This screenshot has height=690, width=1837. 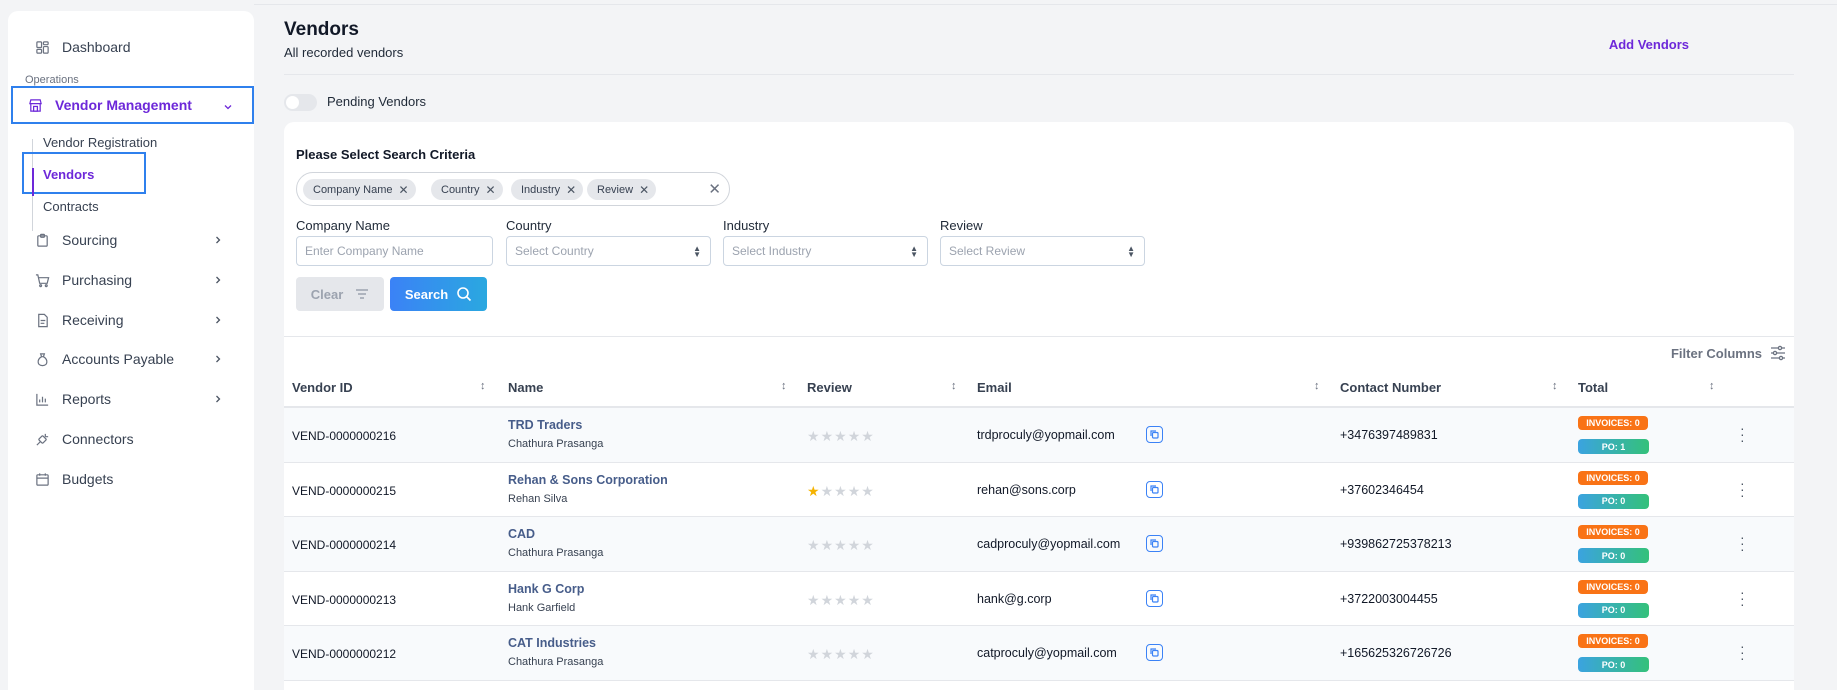 What do you see at coordinates (460, 189) in the screenshot?
I see `chip-label: Country` at bounding box center [460, 189].